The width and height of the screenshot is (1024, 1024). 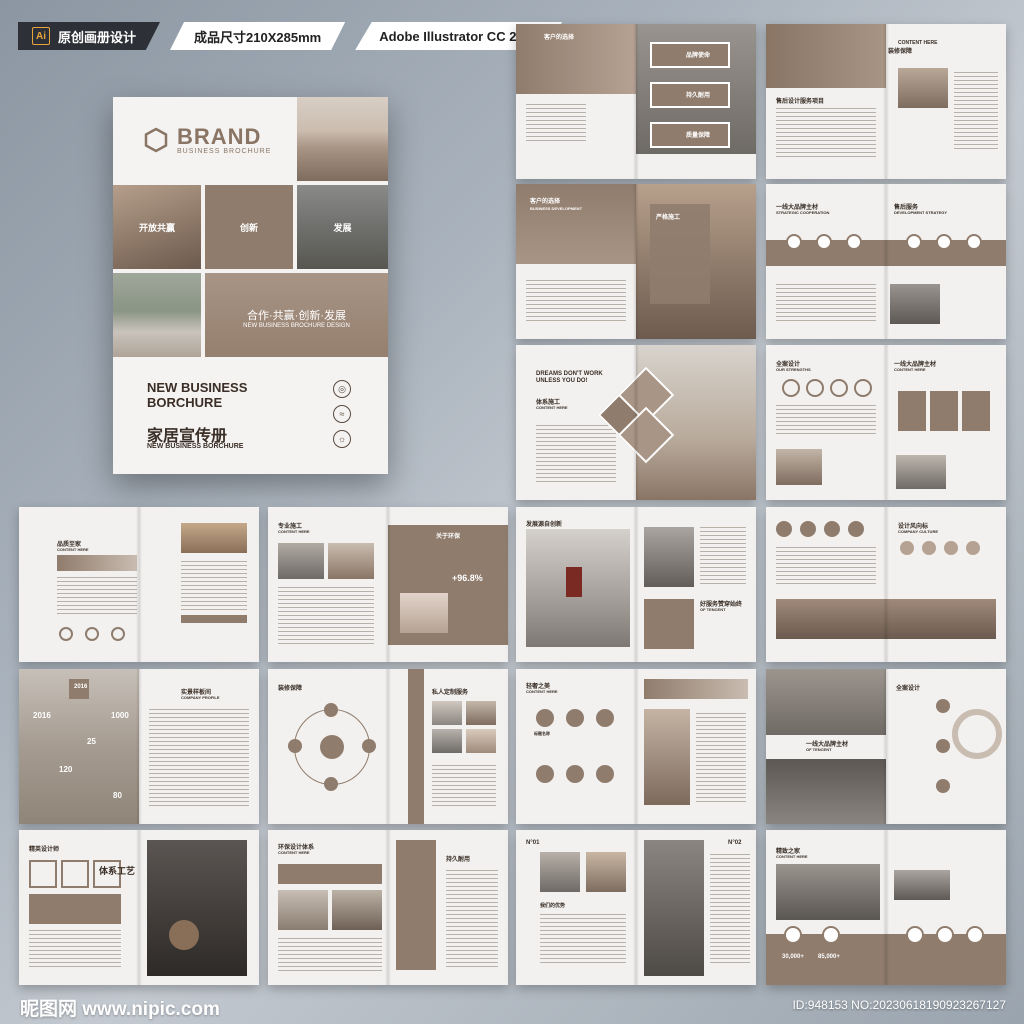 What do you see at coordinates (117, 871) in the screenshot?
I see `spread-15-title2: 体系工艺` at bounding box center [117, 871].